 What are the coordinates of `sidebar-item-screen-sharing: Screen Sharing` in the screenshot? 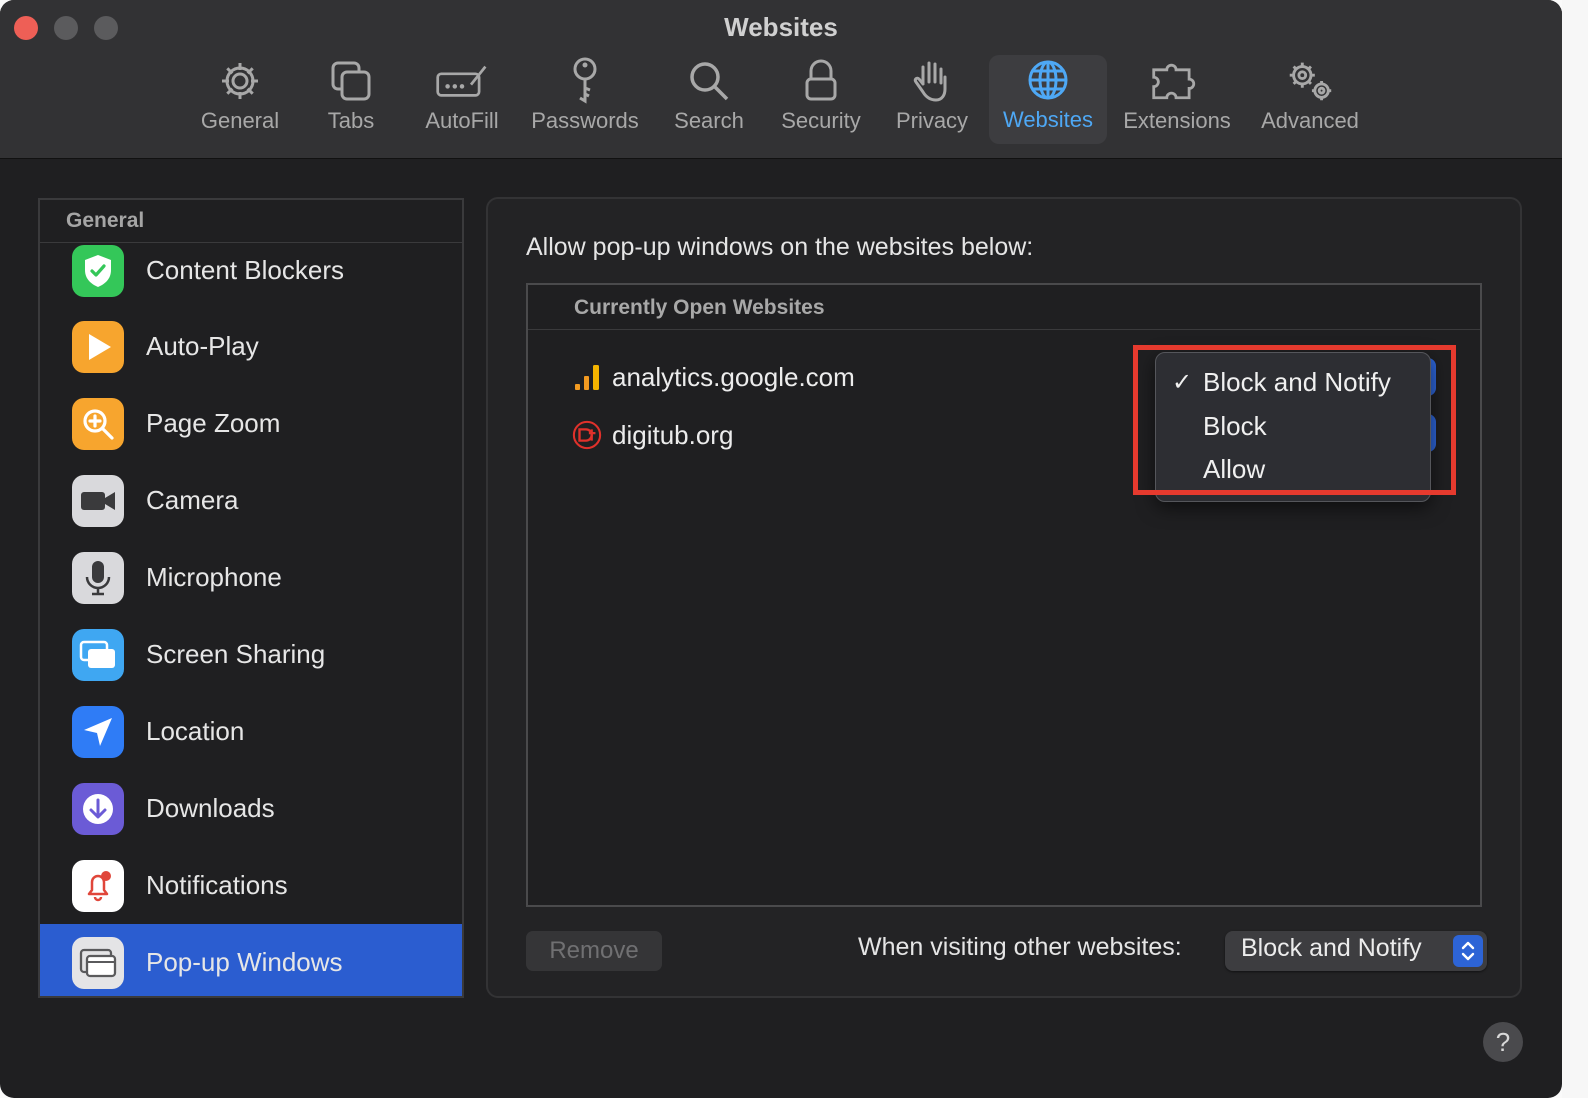 It's located at (251, 654).